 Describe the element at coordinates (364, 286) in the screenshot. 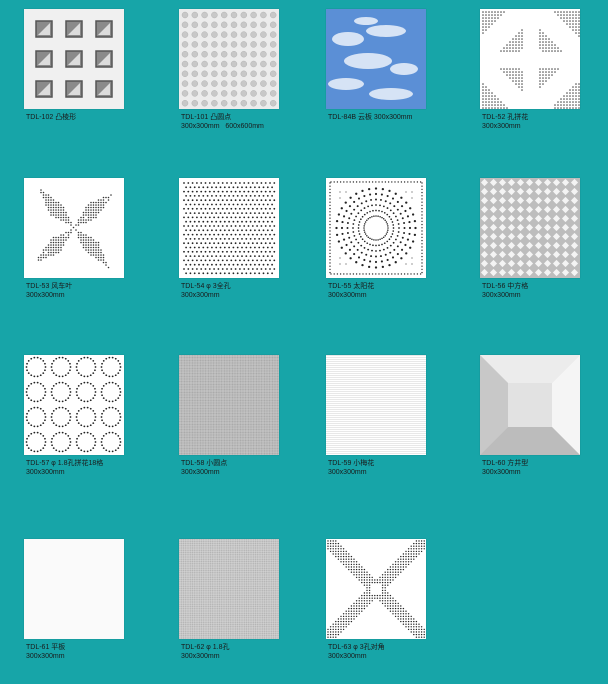

I see `product-name: 太阳花` at that location.